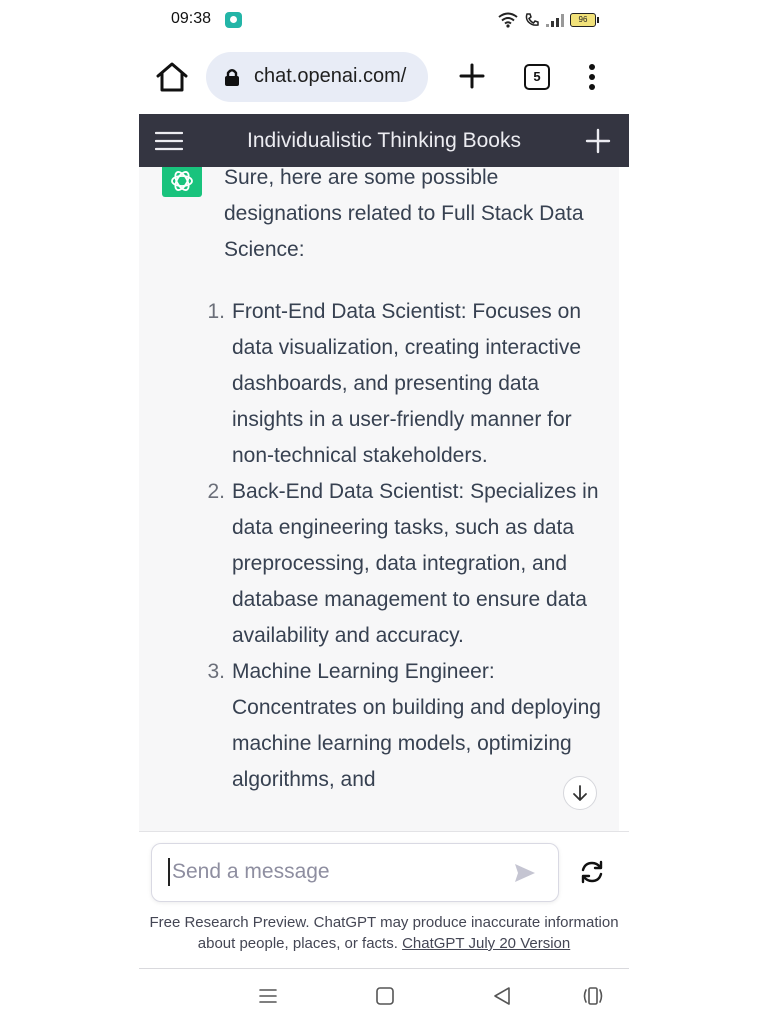 This screenshot has width=768, height=1024. I want to click on message-input, so click(330, 872).